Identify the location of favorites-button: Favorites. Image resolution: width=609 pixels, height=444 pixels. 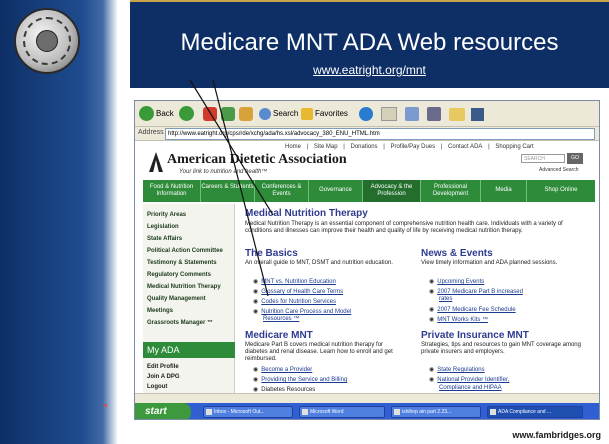
(324, 113).